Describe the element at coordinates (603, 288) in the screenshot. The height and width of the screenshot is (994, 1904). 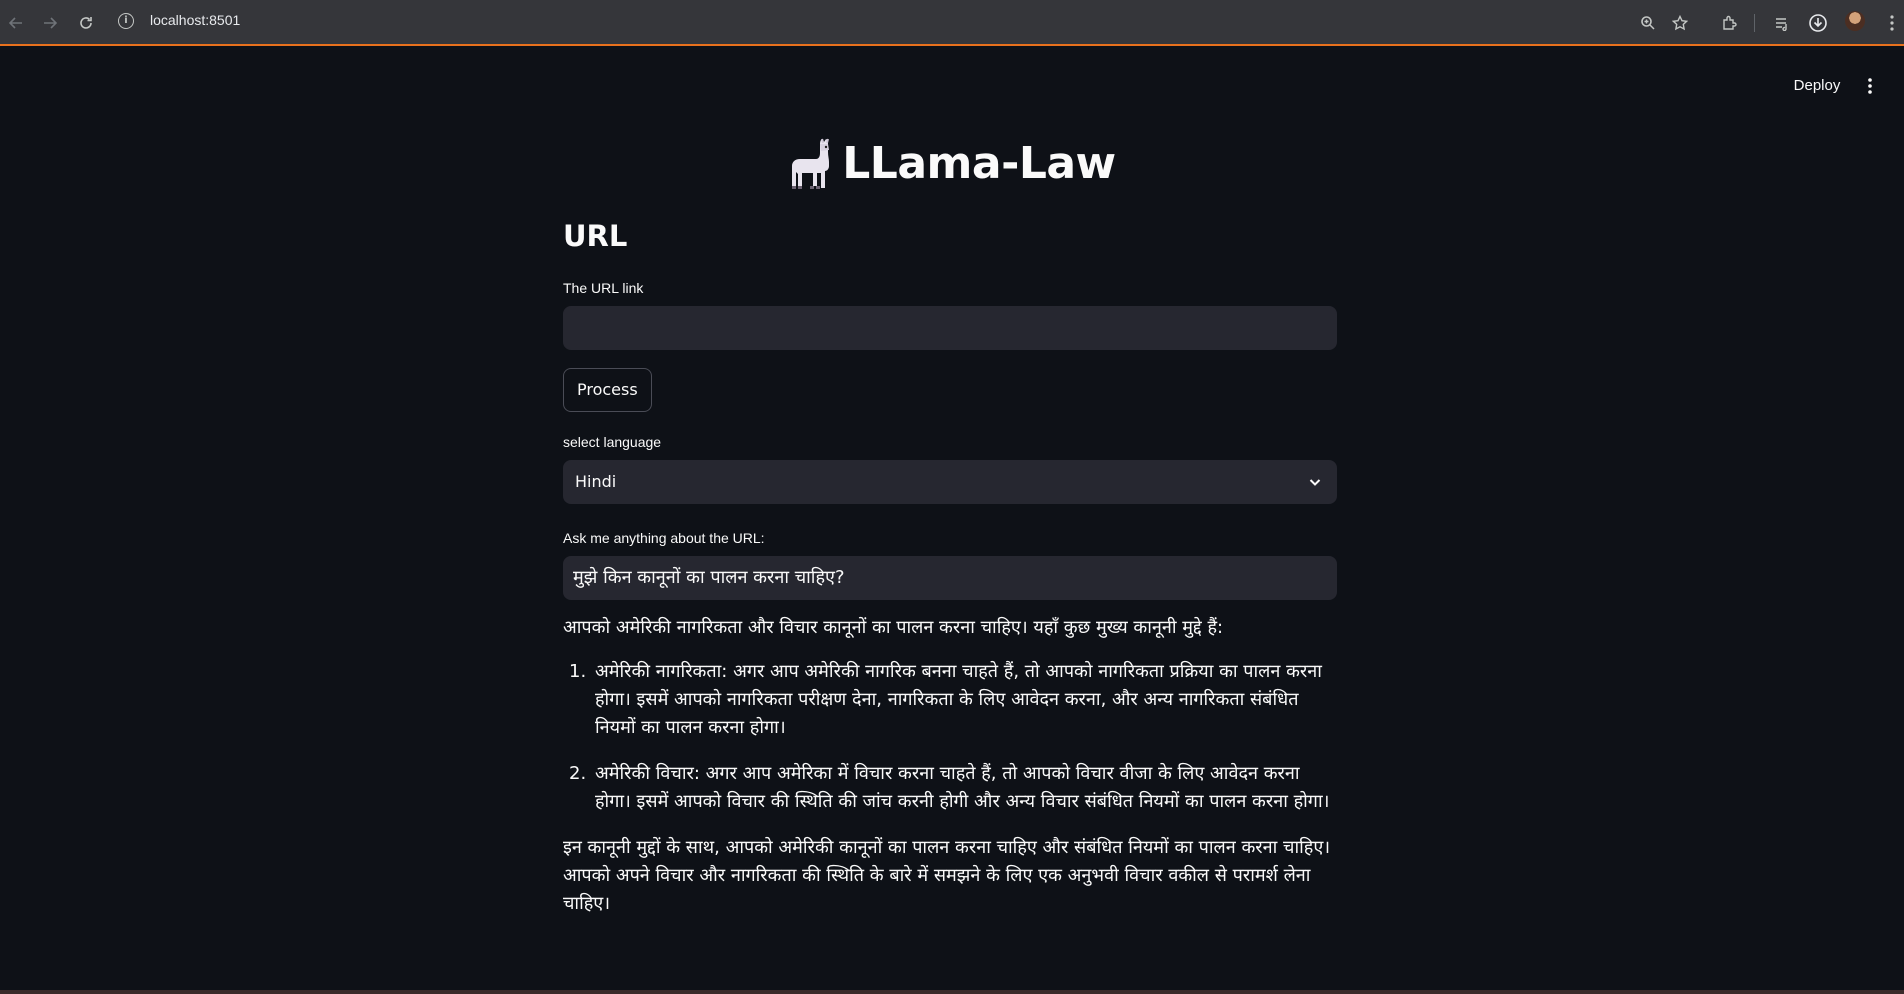
I see `url-field-label: The URL link` at that location.